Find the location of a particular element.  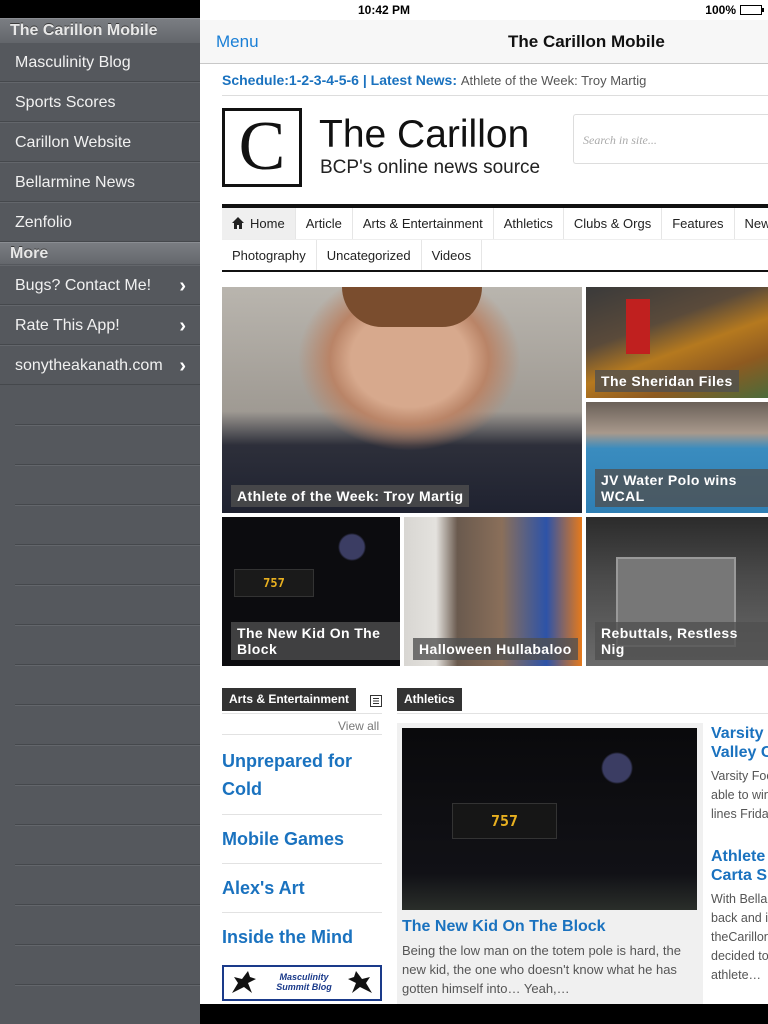

sidebar-item-rate-app: Rate This App! › is located at coordinates (100, 325).